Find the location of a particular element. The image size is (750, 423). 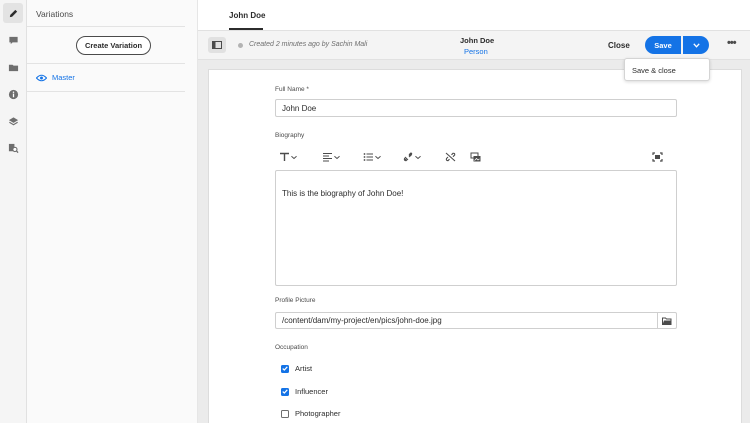

side-panel-icon is located at coordinates (217, 45).